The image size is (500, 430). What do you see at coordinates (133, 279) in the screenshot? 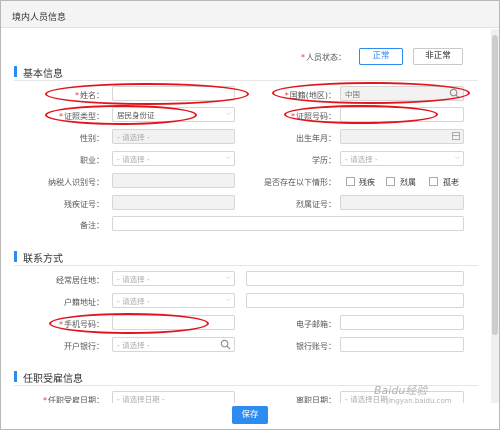
I see `residence-placeholder: - 请选择 -` at bounding box center [133, 279].